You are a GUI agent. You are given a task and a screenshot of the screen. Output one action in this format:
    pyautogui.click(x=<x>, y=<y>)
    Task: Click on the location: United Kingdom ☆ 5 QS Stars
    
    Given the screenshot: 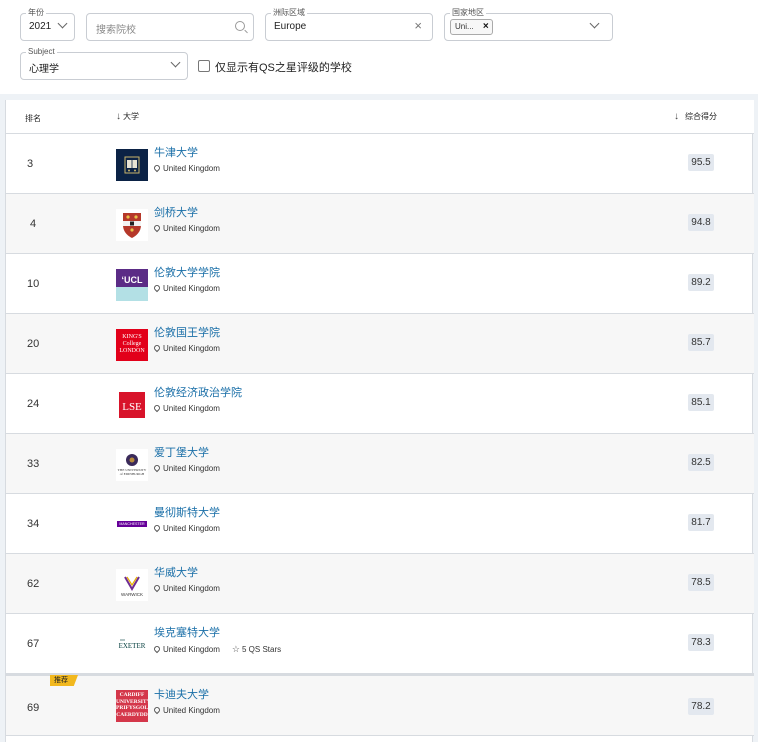 What is the action you would take?
    pyautogui.click(x=217, y=649)
    